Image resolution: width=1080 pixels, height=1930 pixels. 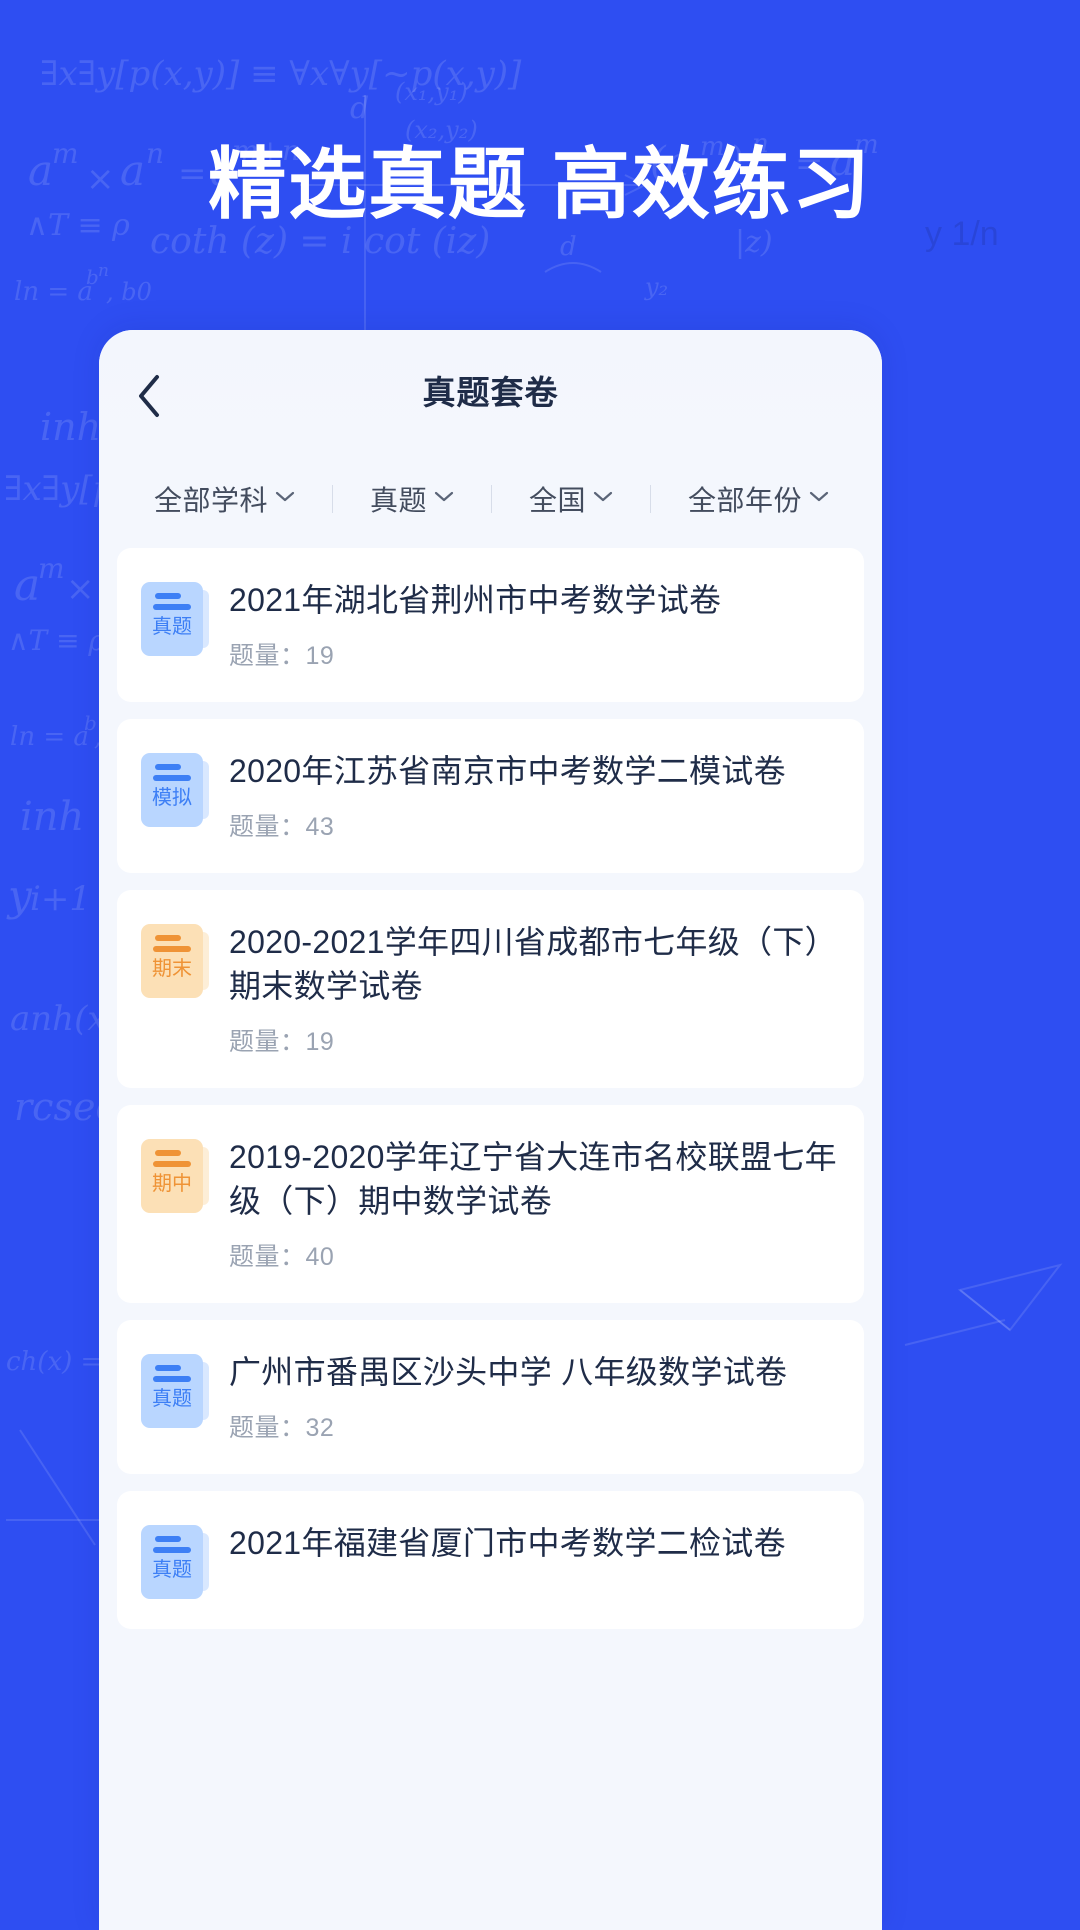 I want to click on paper-type-badge-icon: 期中, so click(x=175, y=1176).